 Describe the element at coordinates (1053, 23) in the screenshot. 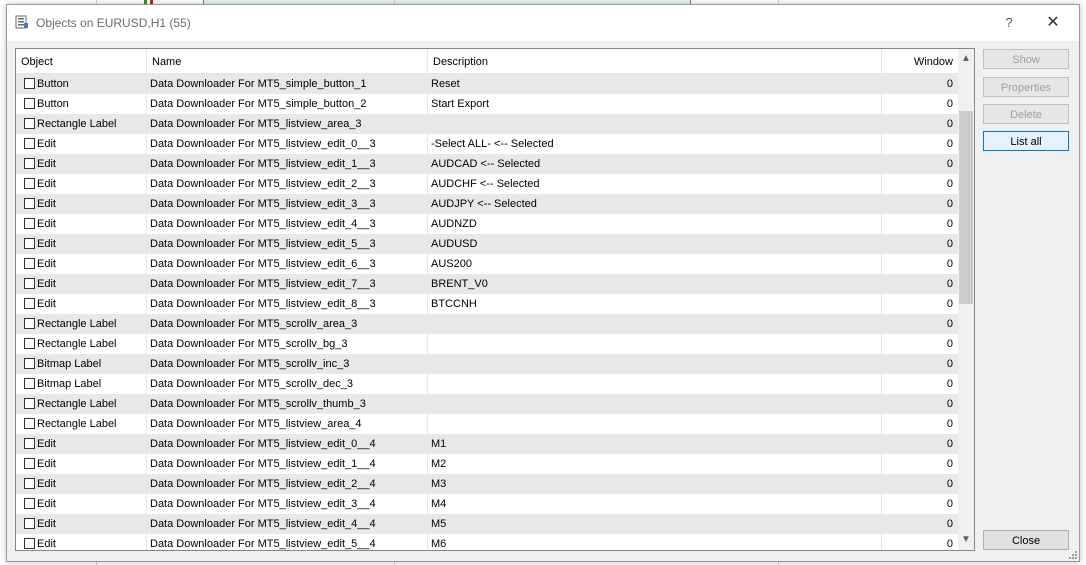

I see `close-window-icon: ✕` at that location.